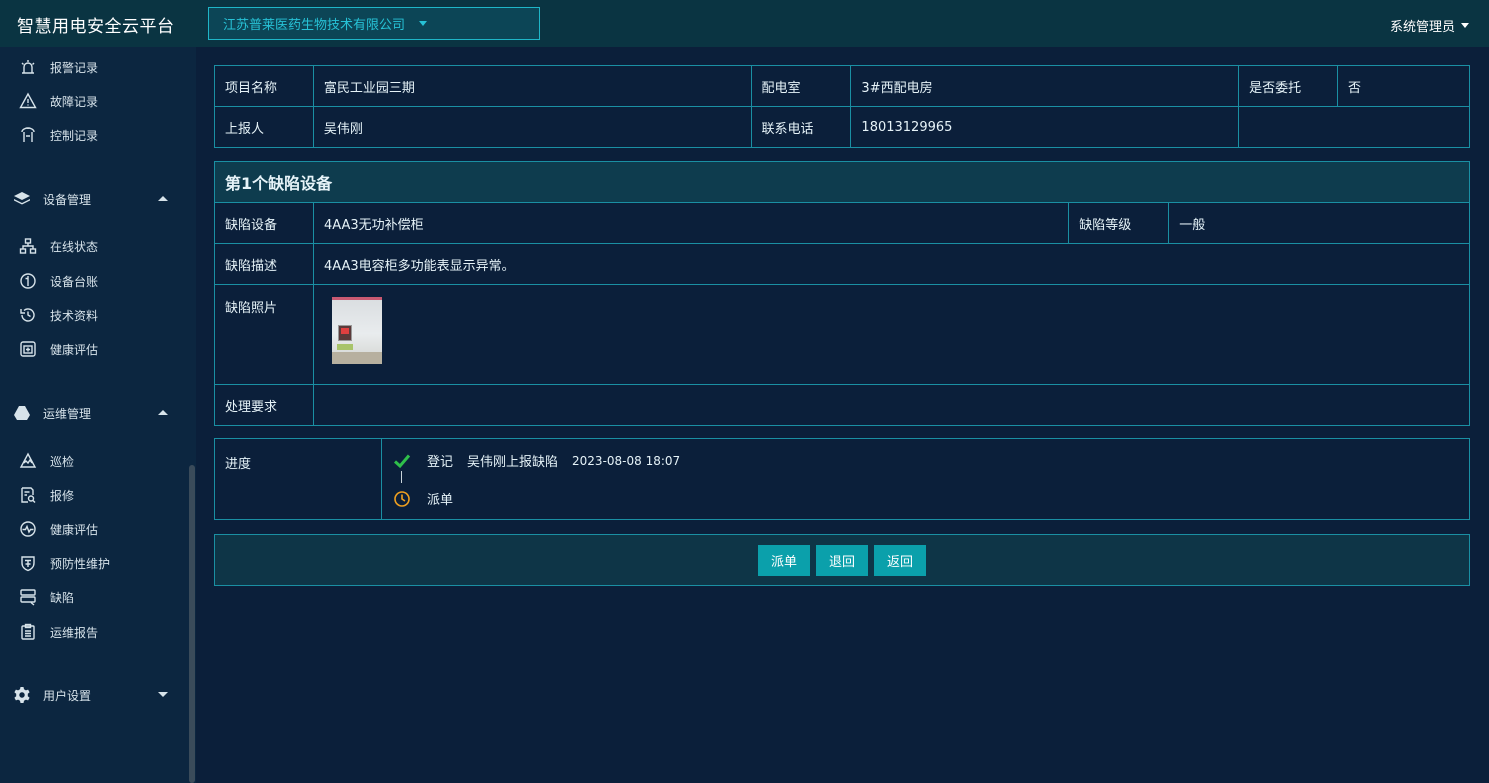 The width and height of the screenshot is (1489, 783). I want to click on phone-value: 18013129965, so click(1045, 127).